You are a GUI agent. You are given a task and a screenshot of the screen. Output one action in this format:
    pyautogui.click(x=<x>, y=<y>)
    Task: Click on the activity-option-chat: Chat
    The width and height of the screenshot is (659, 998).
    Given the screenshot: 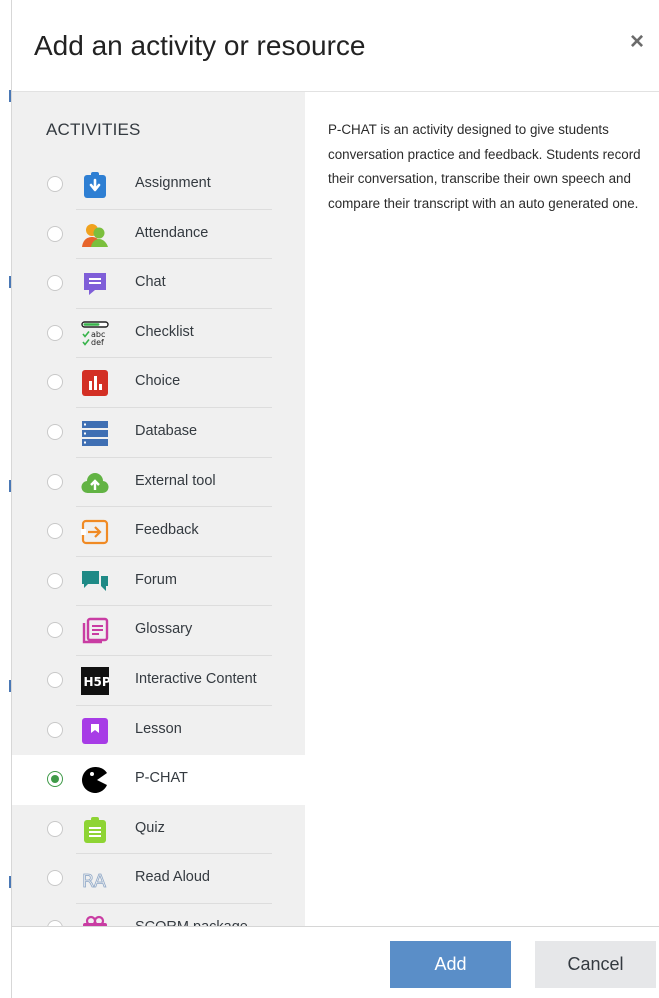 What is the action you would take?
    pyautogui.click(x=158, y=284)
    